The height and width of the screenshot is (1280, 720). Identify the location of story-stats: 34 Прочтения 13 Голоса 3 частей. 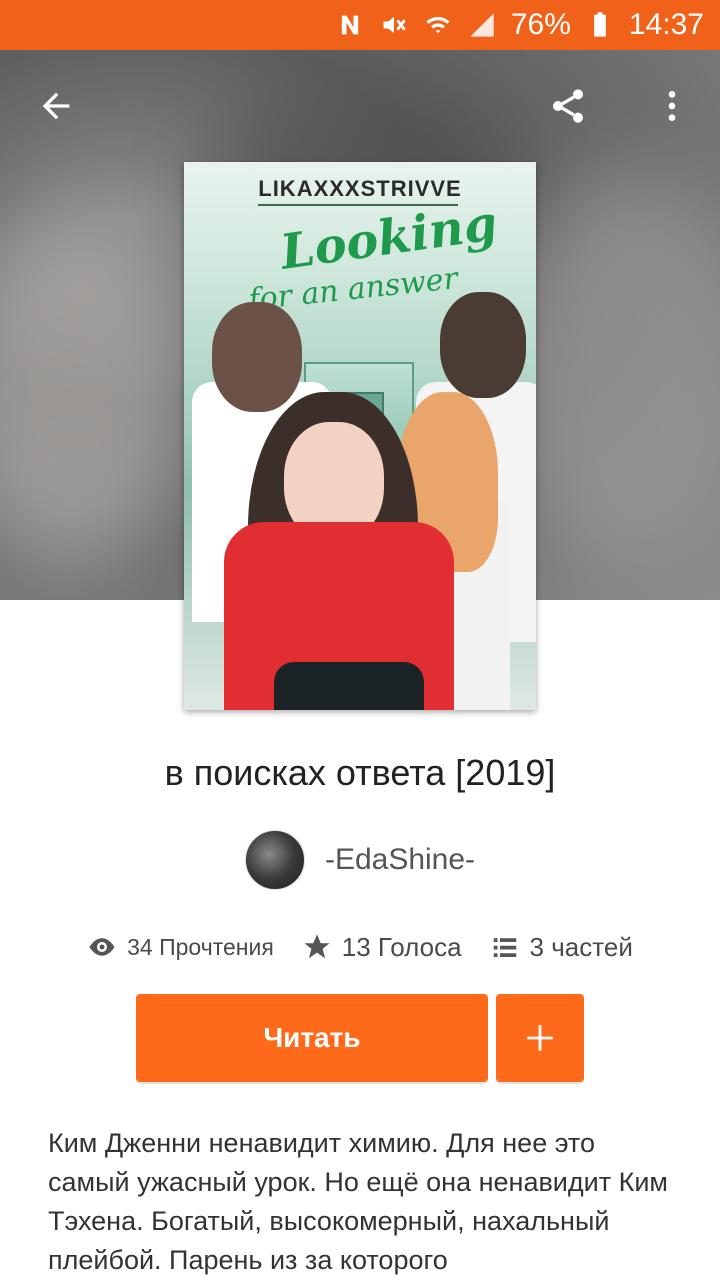
(360, 947).